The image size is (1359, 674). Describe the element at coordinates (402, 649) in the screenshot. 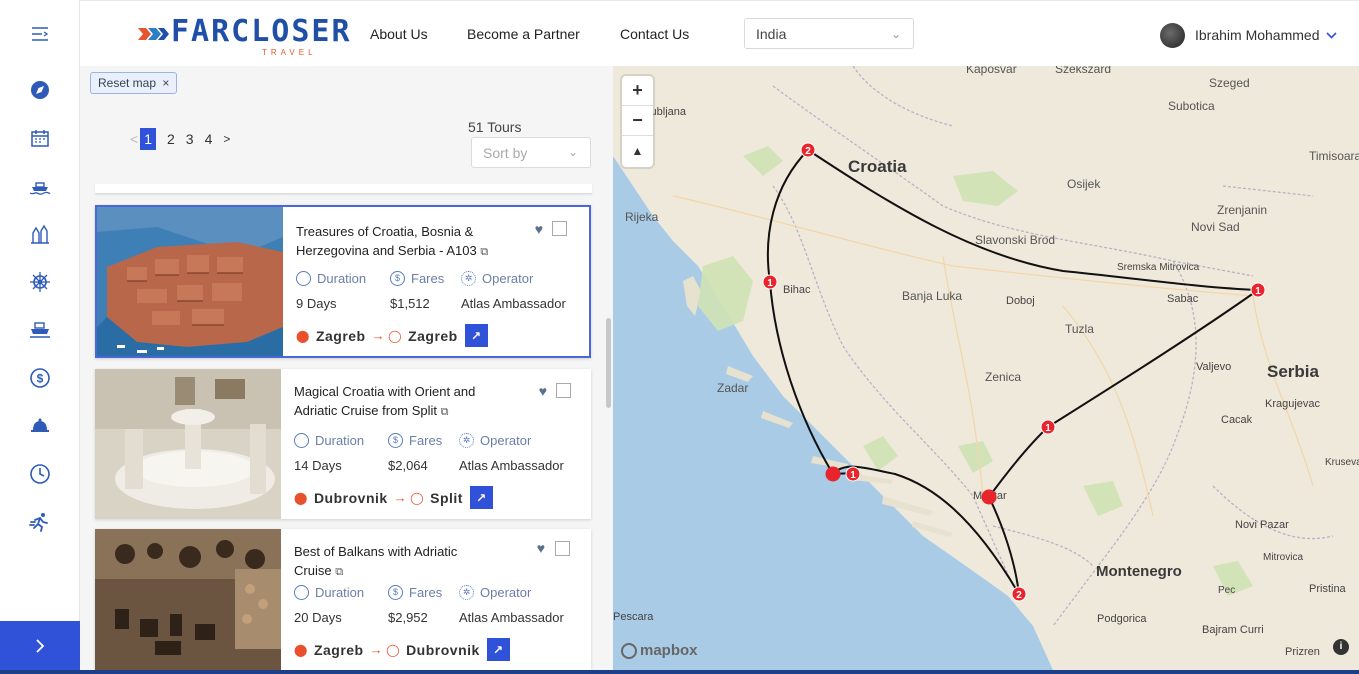

I see `tour-route: ⬤ Zagreb → ◯ Dubrovnik ↗` at that location.